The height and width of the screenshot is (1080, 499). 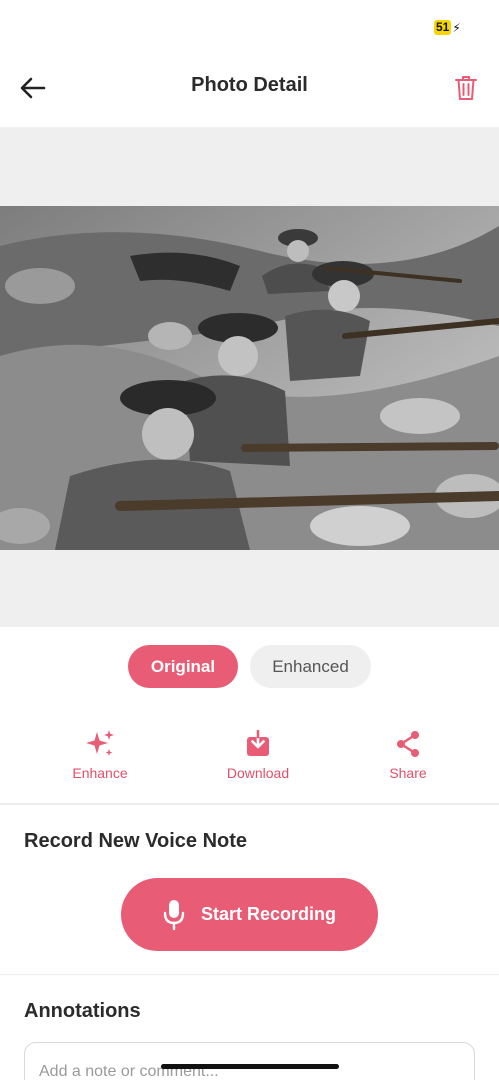 I want to click on download-button: Download, so click(x=258, y=754).